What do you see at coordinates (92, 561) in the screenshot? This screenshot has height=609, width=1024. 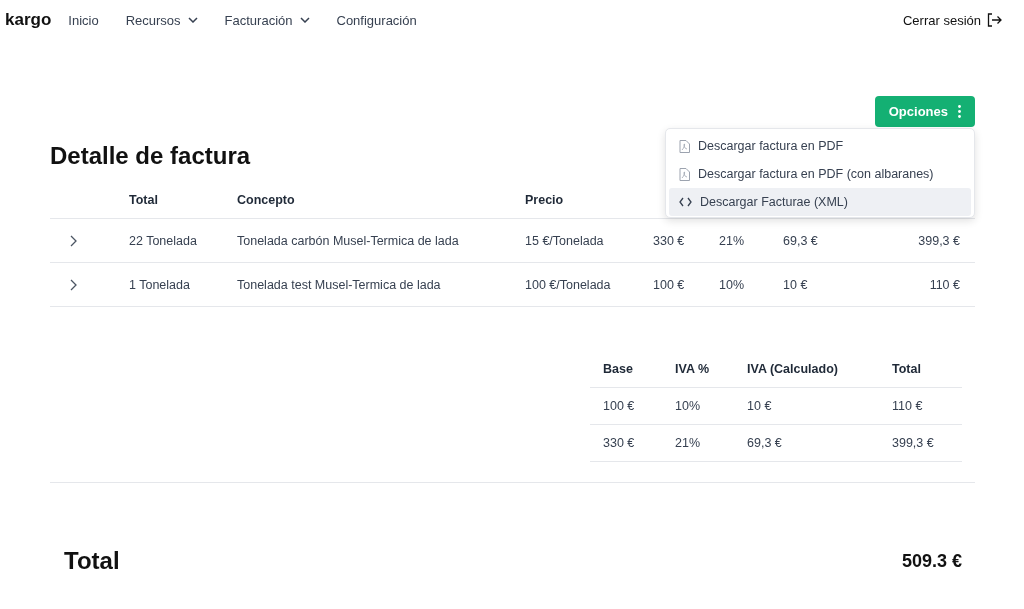 I see `total-label: Total` at bounding box center [92, 561].